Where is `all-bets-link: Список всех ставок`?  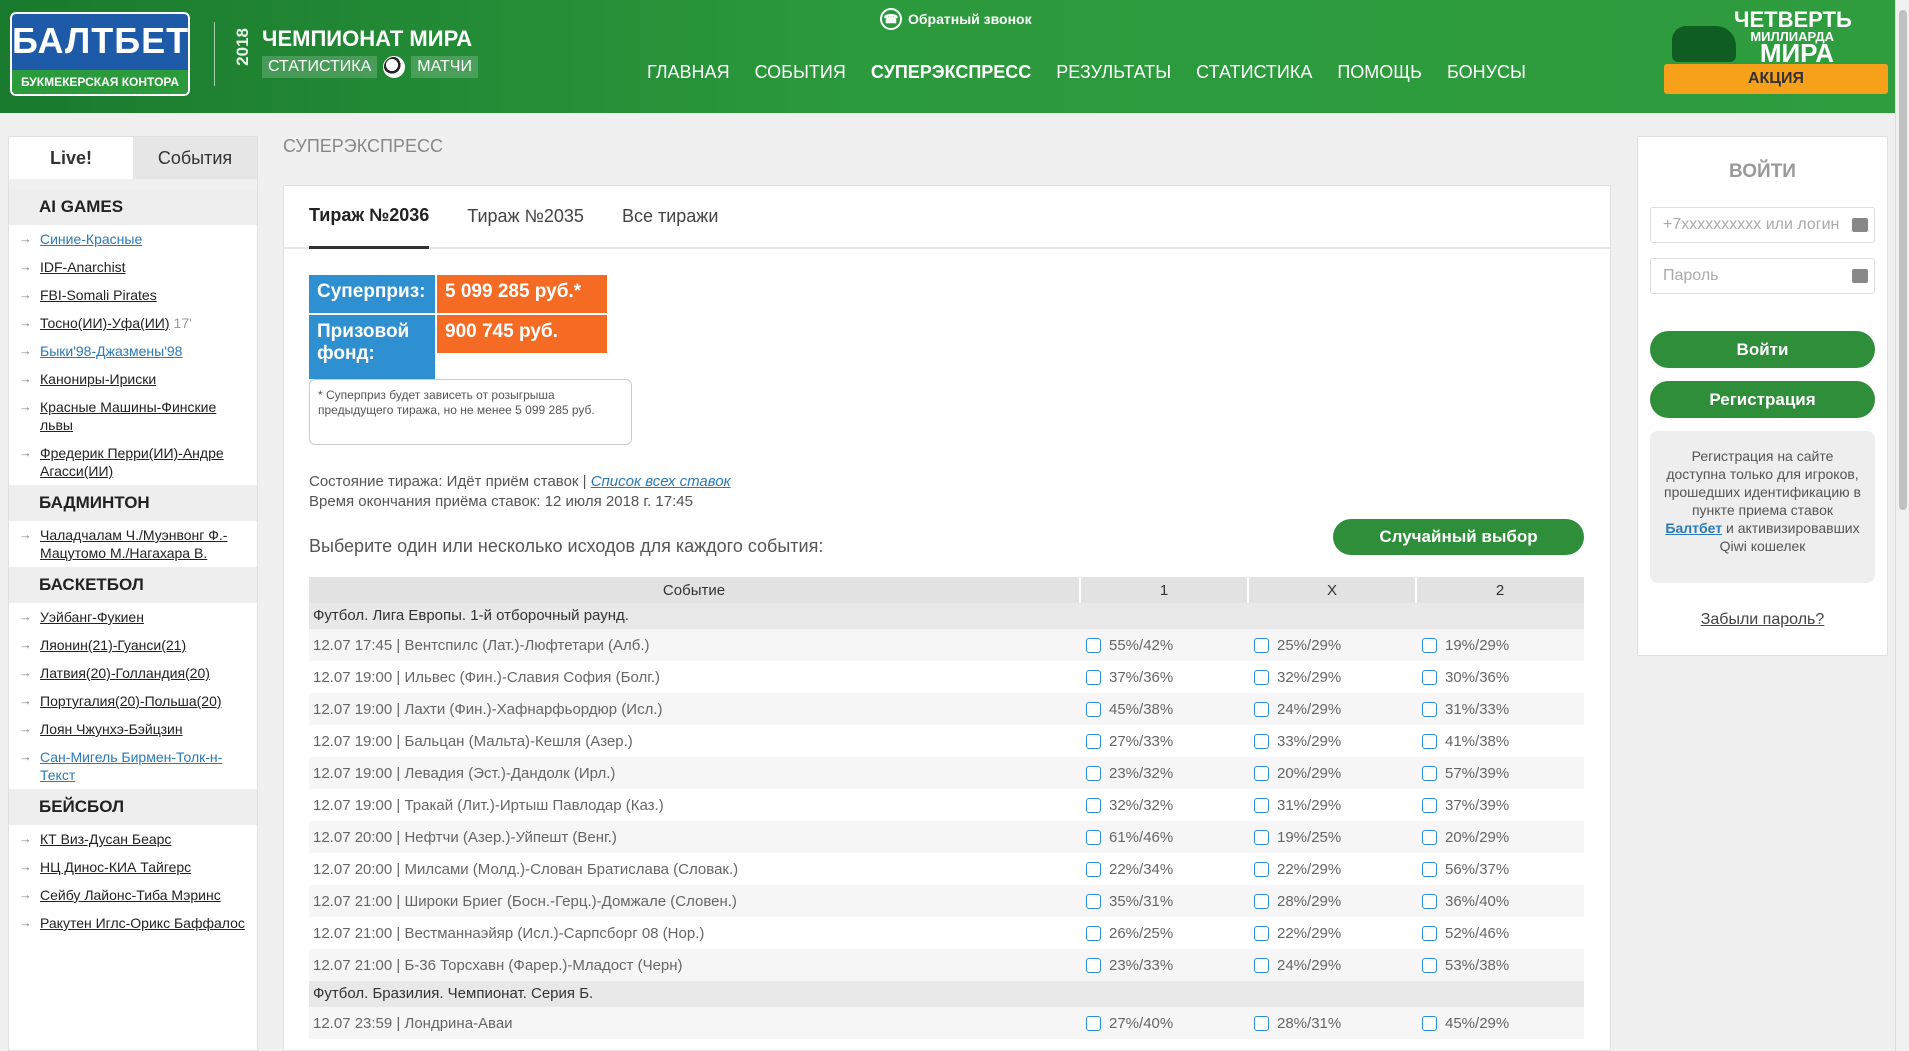 all-bets-link: Список всех ставок is located at coordinates (661, 481).